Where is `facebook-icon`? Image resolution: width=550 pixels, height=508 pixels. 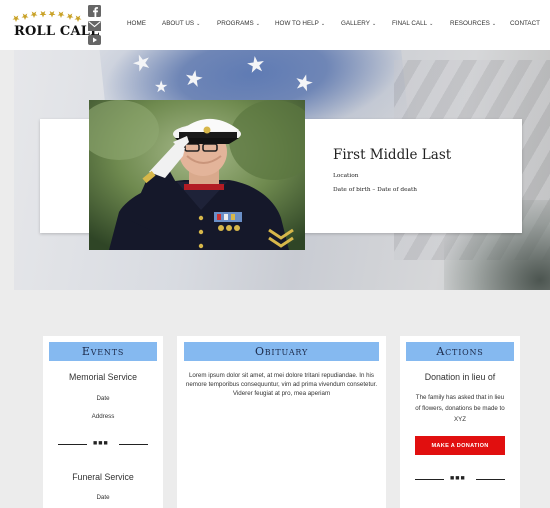 facebook-icon is located at coordinates (94, 11).